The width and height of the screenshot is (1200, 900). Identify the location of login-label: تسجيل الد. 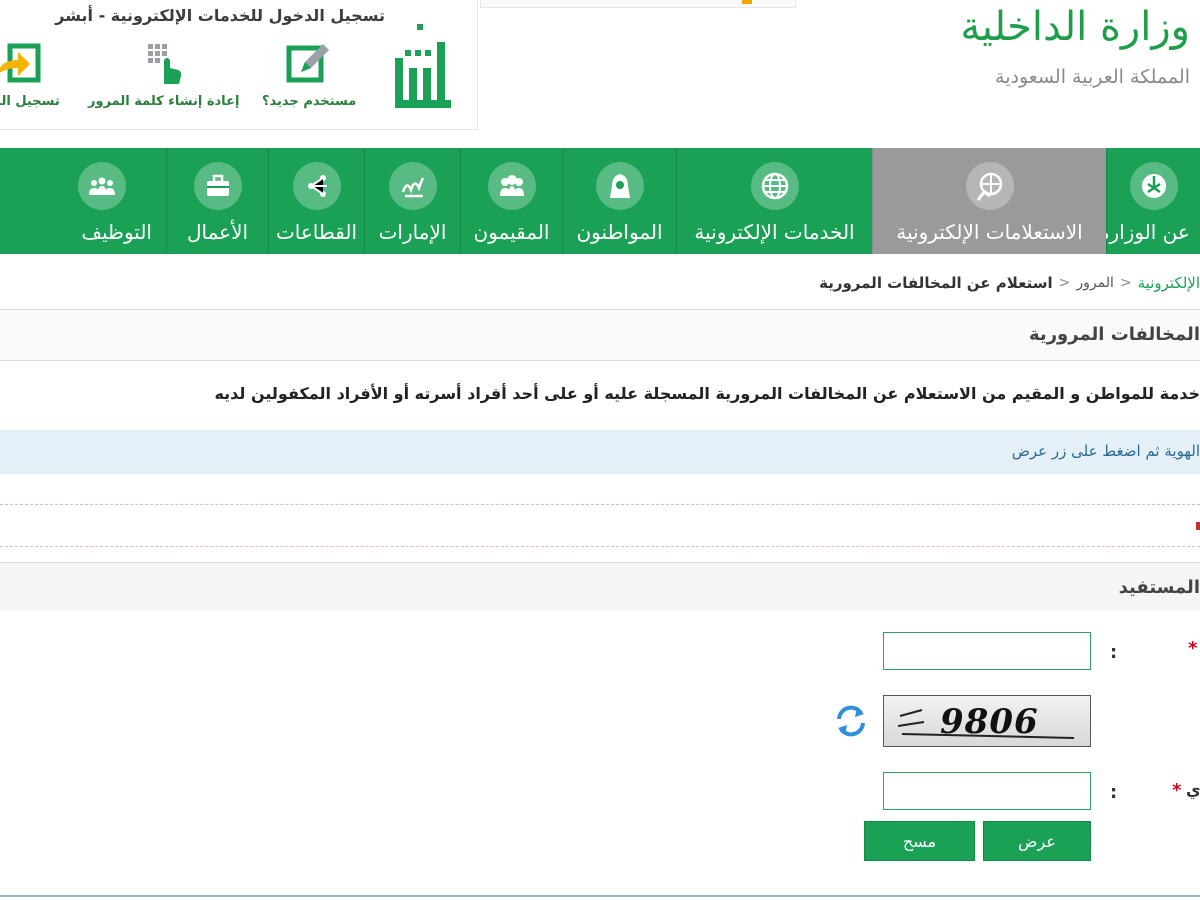
(30, 101).